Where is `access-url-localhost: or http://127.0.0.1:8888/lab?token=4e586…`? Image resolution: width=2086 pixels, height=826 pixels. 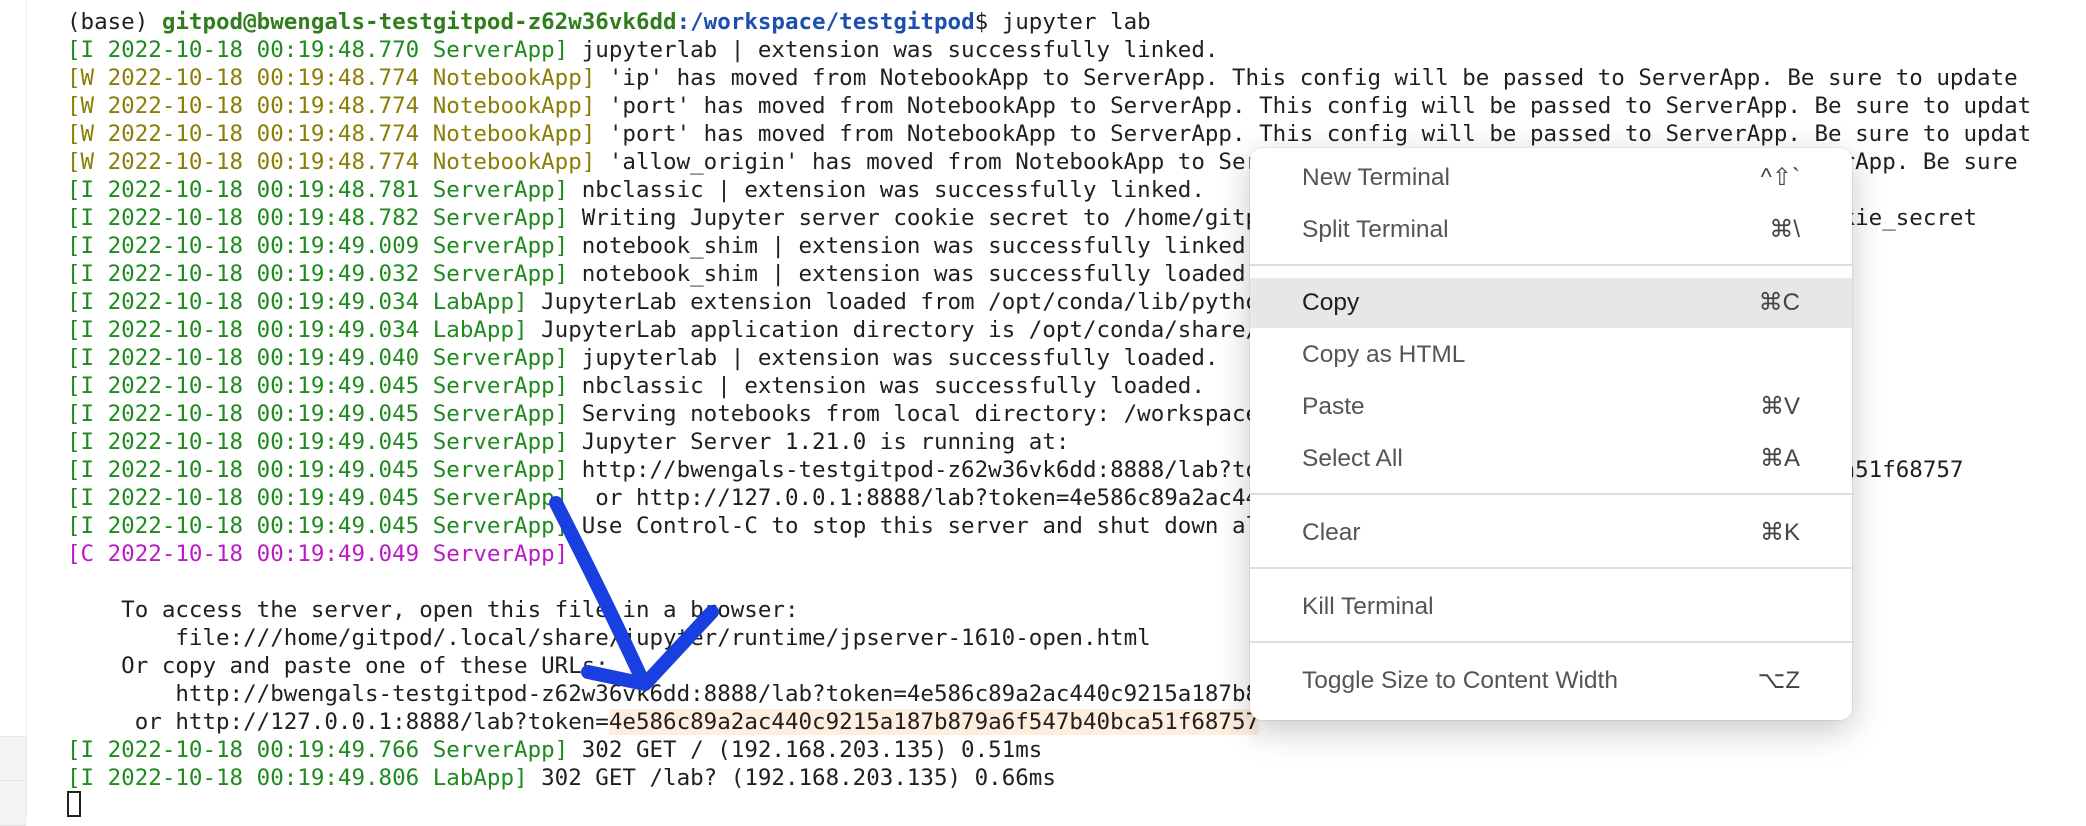 access-url-localhost: or http://127.0.0.1:8888/lab?token=4e586… is located at coordinates (663, 722).